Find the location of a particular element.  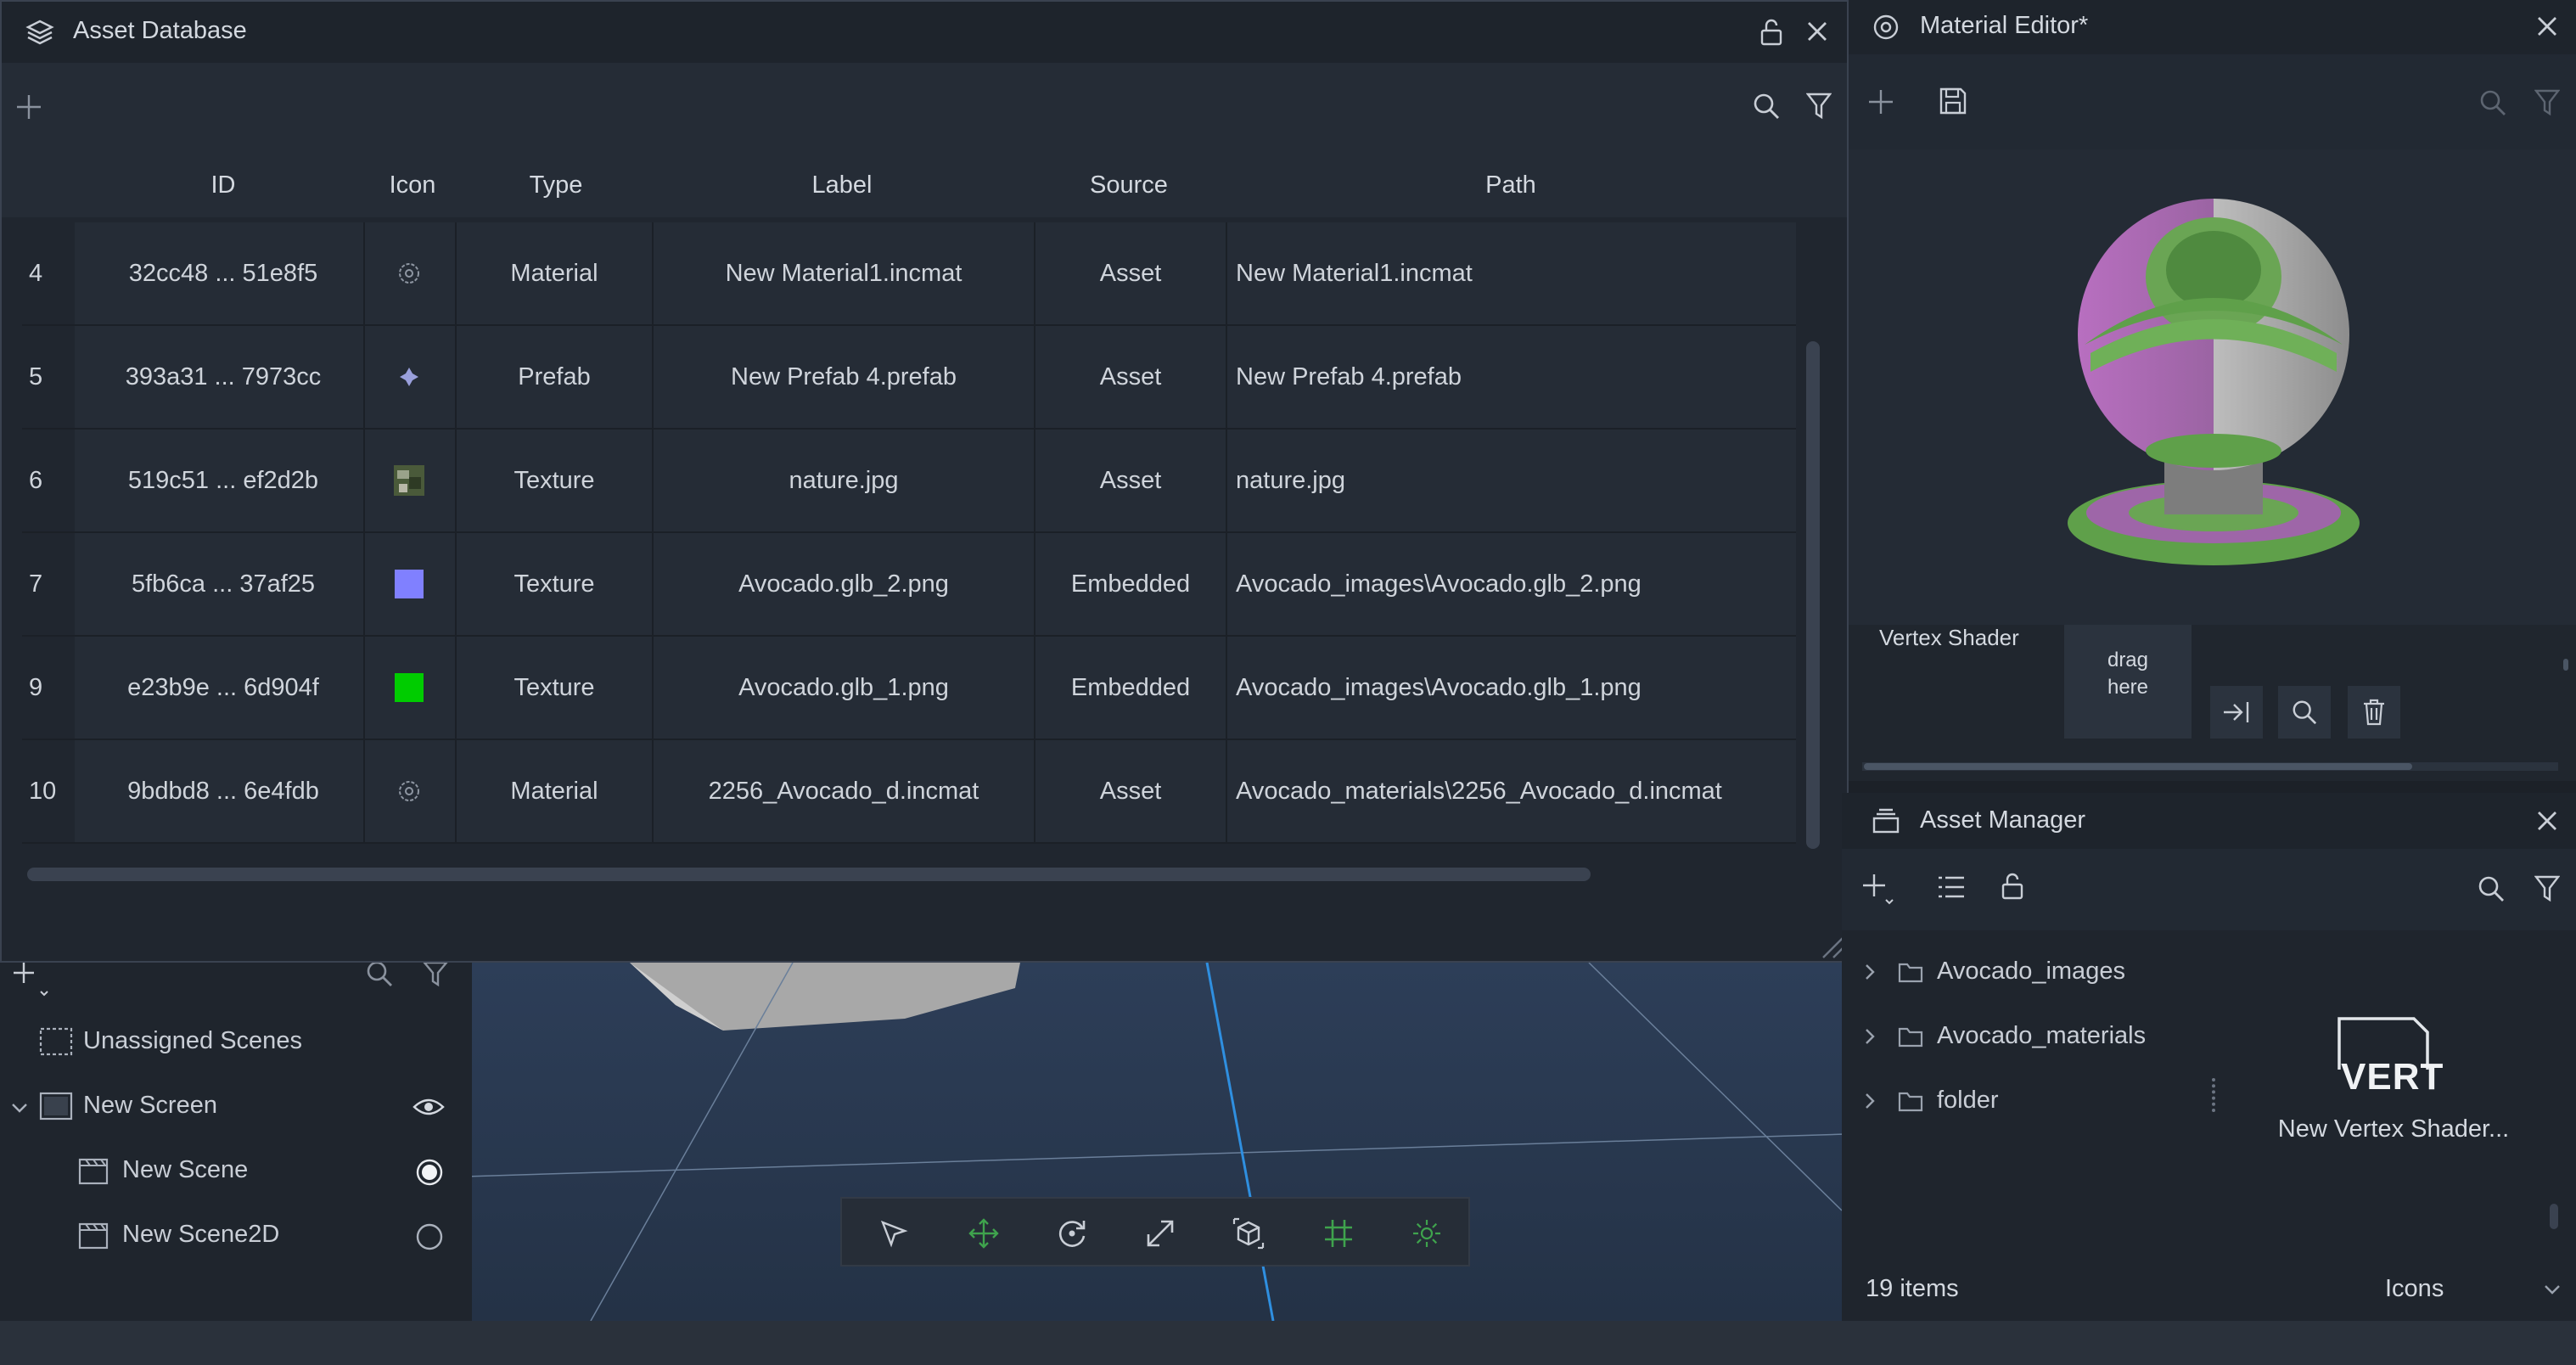

select-cursor-icon is located at coordinates (894, 1233).